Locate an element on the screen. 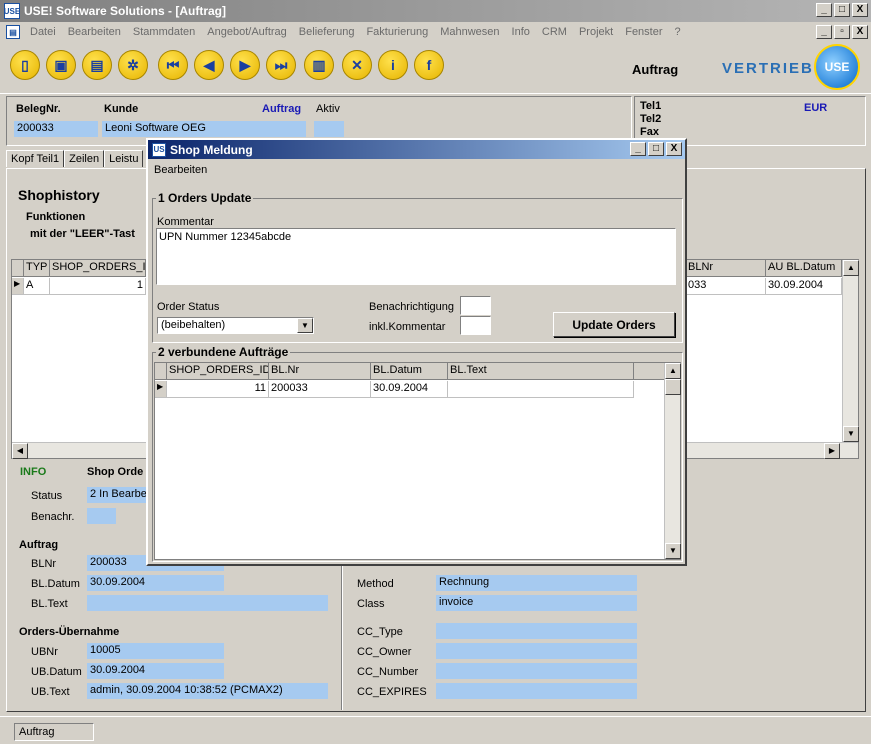 This screenshot has height=744, width=871. dialog-maximize-button: □ is located at coordinates (656, 149).